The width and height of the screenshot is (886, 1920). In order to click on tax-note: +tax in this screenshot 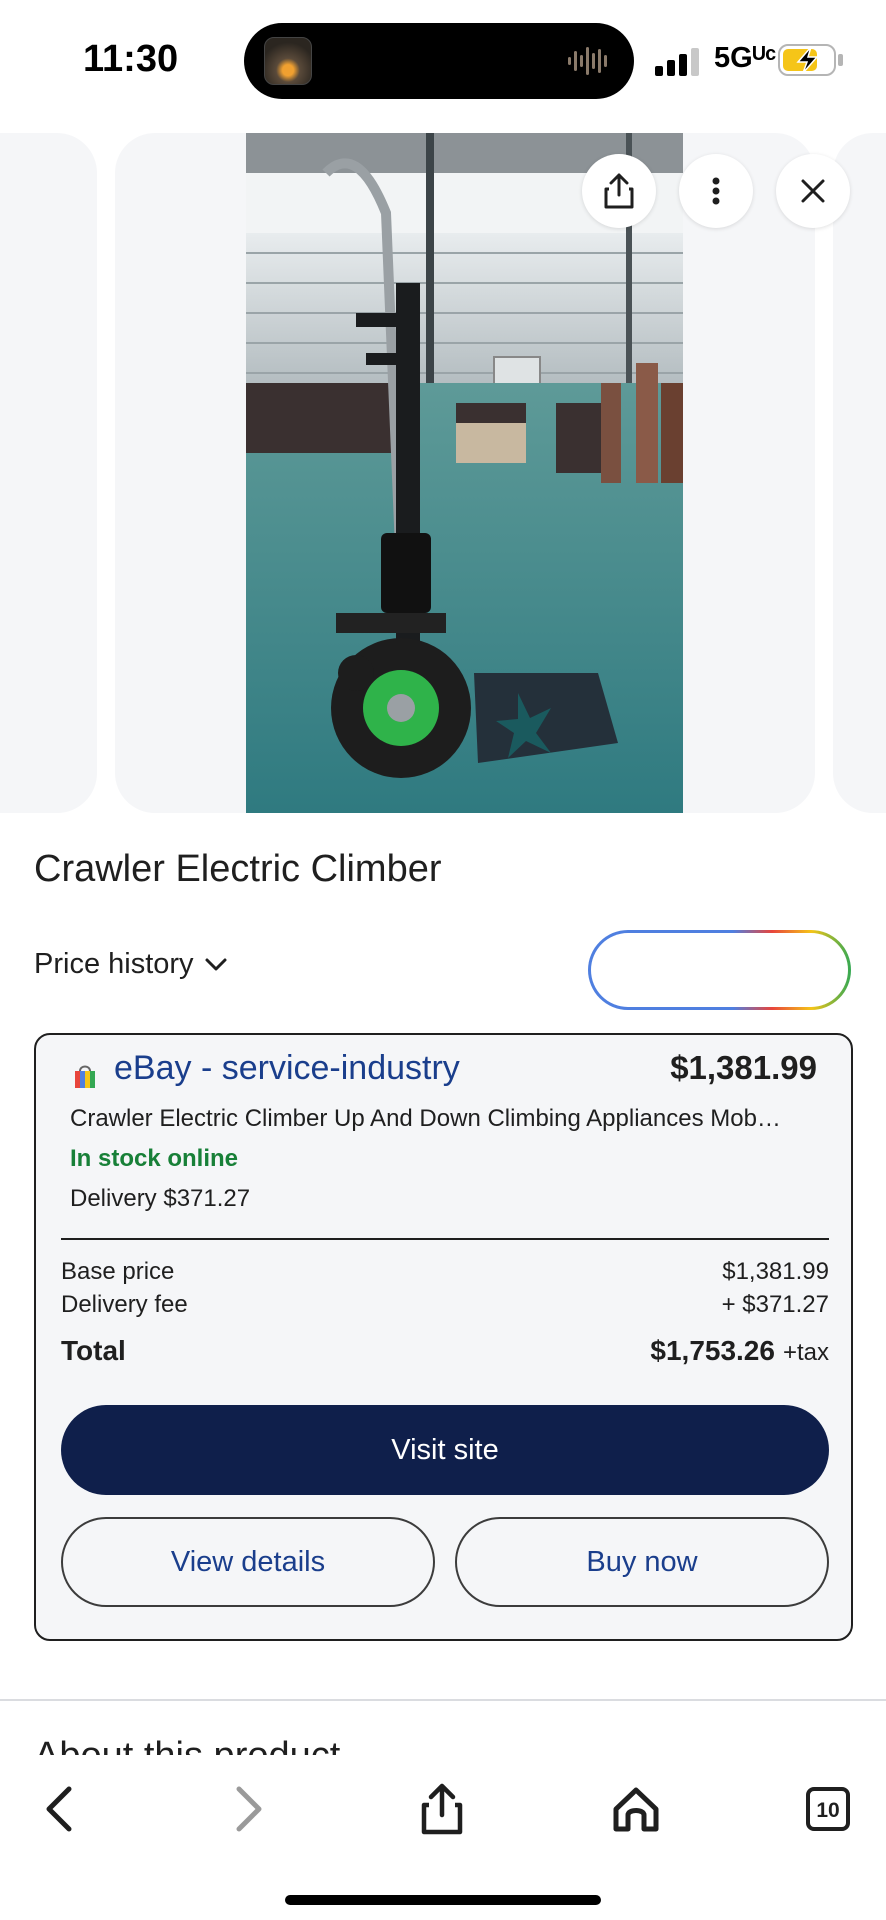, I will do `click(805, 1352)`.